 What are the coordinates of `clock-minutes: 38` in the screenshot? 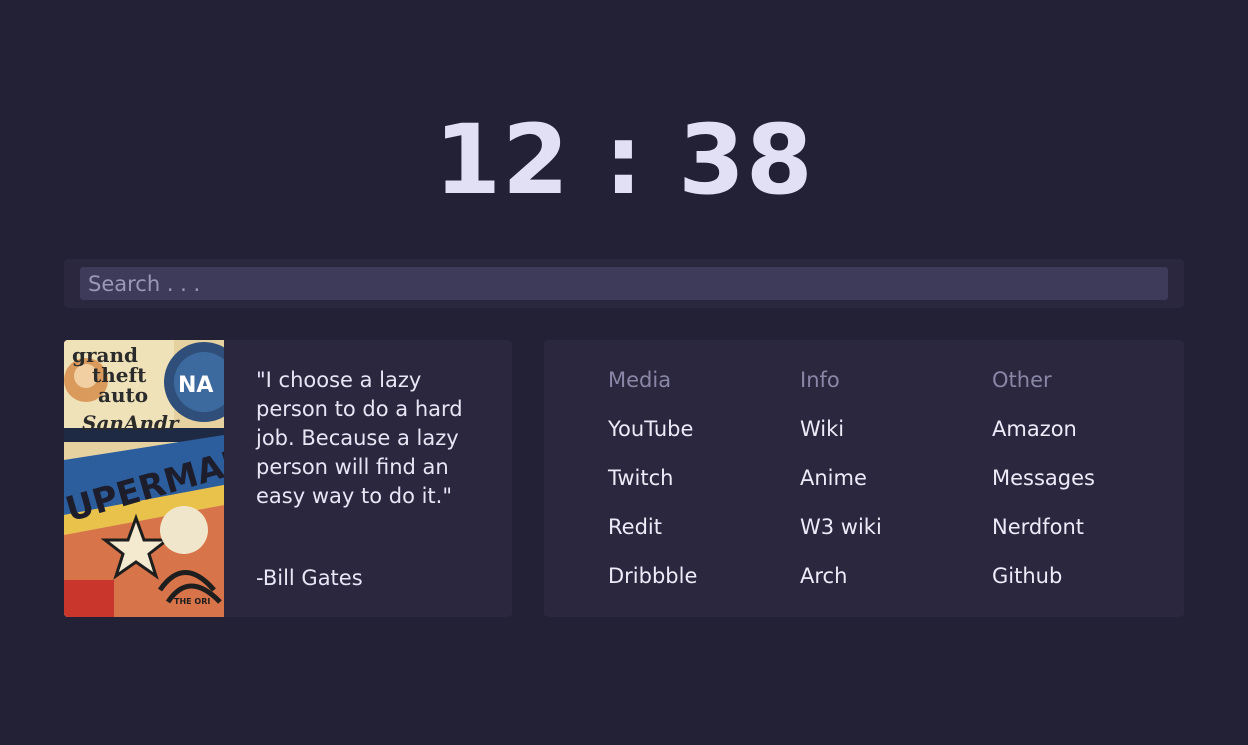 It's located at (746, 160).